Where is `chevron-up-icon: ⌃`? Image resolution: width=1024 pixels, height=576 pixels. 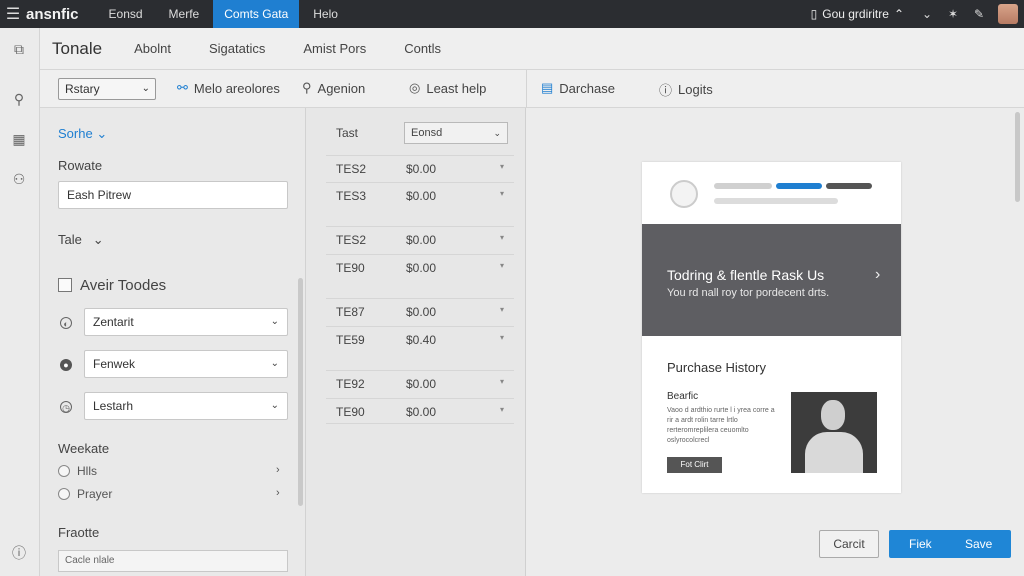
chevron-up-icon: ⌃ is located at coordinates (898, 14).